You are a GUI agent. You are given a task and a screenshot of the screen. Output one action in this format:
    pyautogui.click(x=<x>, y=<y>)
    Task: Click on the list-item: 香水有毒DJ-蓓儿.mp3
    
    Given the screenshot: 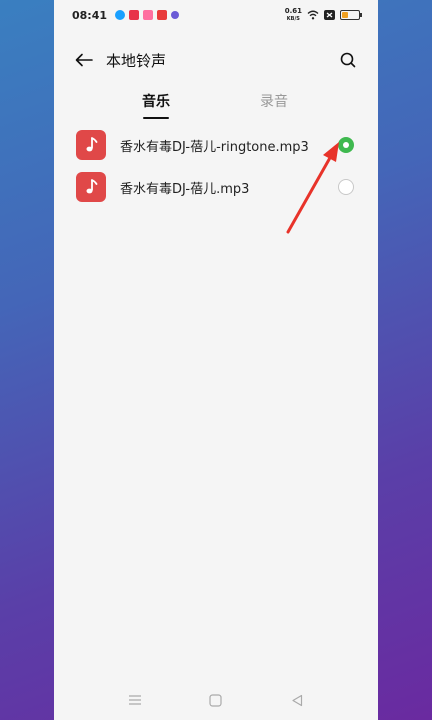 What is the action you would take?
    pyautogui.click(x=216, y=187)
    